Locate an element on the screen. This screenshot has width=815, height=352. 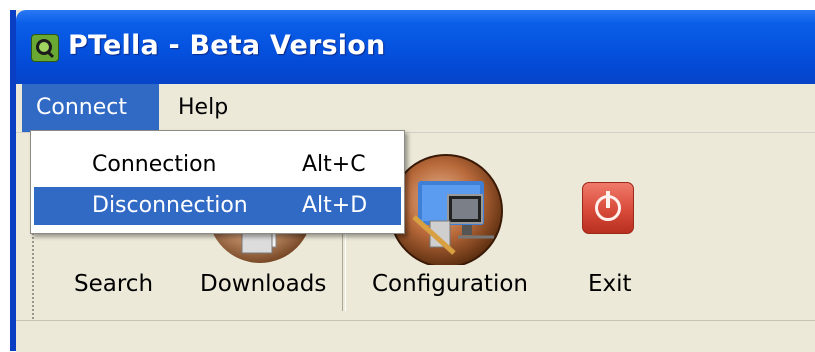
toolbar-grip is located at coordinates (34, 276).